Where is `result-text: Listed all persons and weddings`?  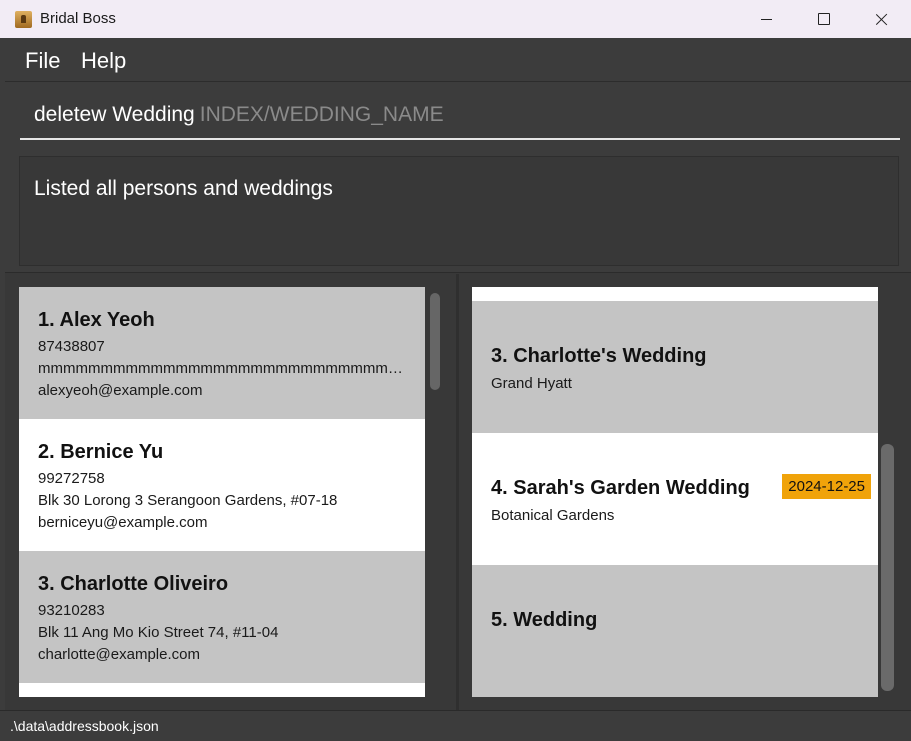
result-text: Listed all persons and weddings is located at coordinates (183, 188).